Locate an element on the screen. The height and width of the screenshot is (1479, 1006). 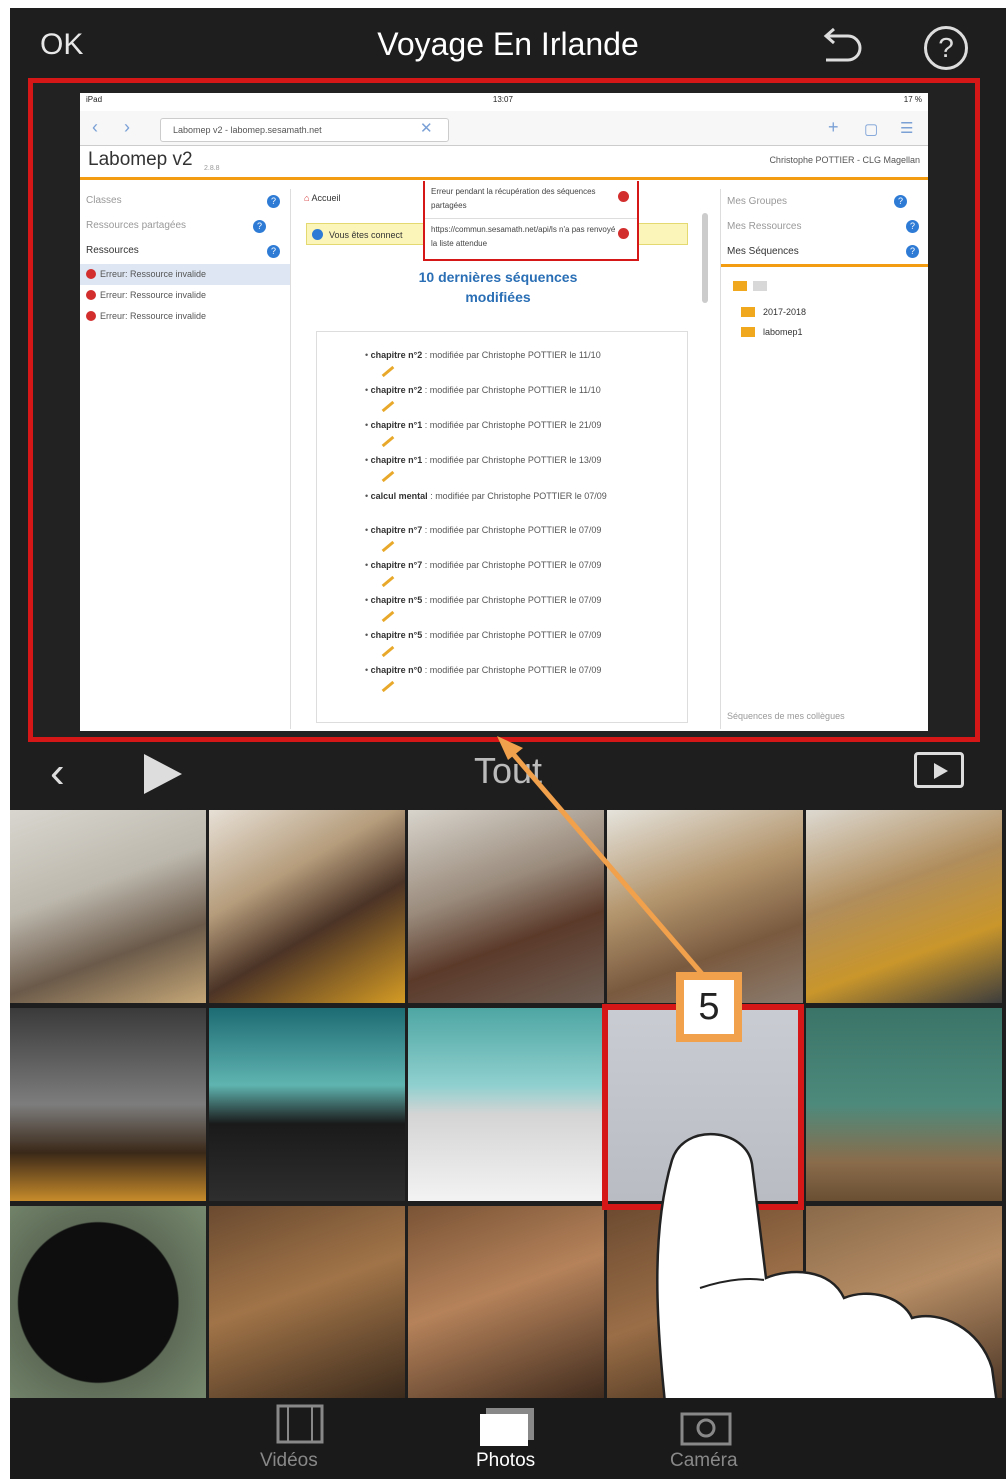
tab-photos: Photos is located at coordinates (505, 1461).